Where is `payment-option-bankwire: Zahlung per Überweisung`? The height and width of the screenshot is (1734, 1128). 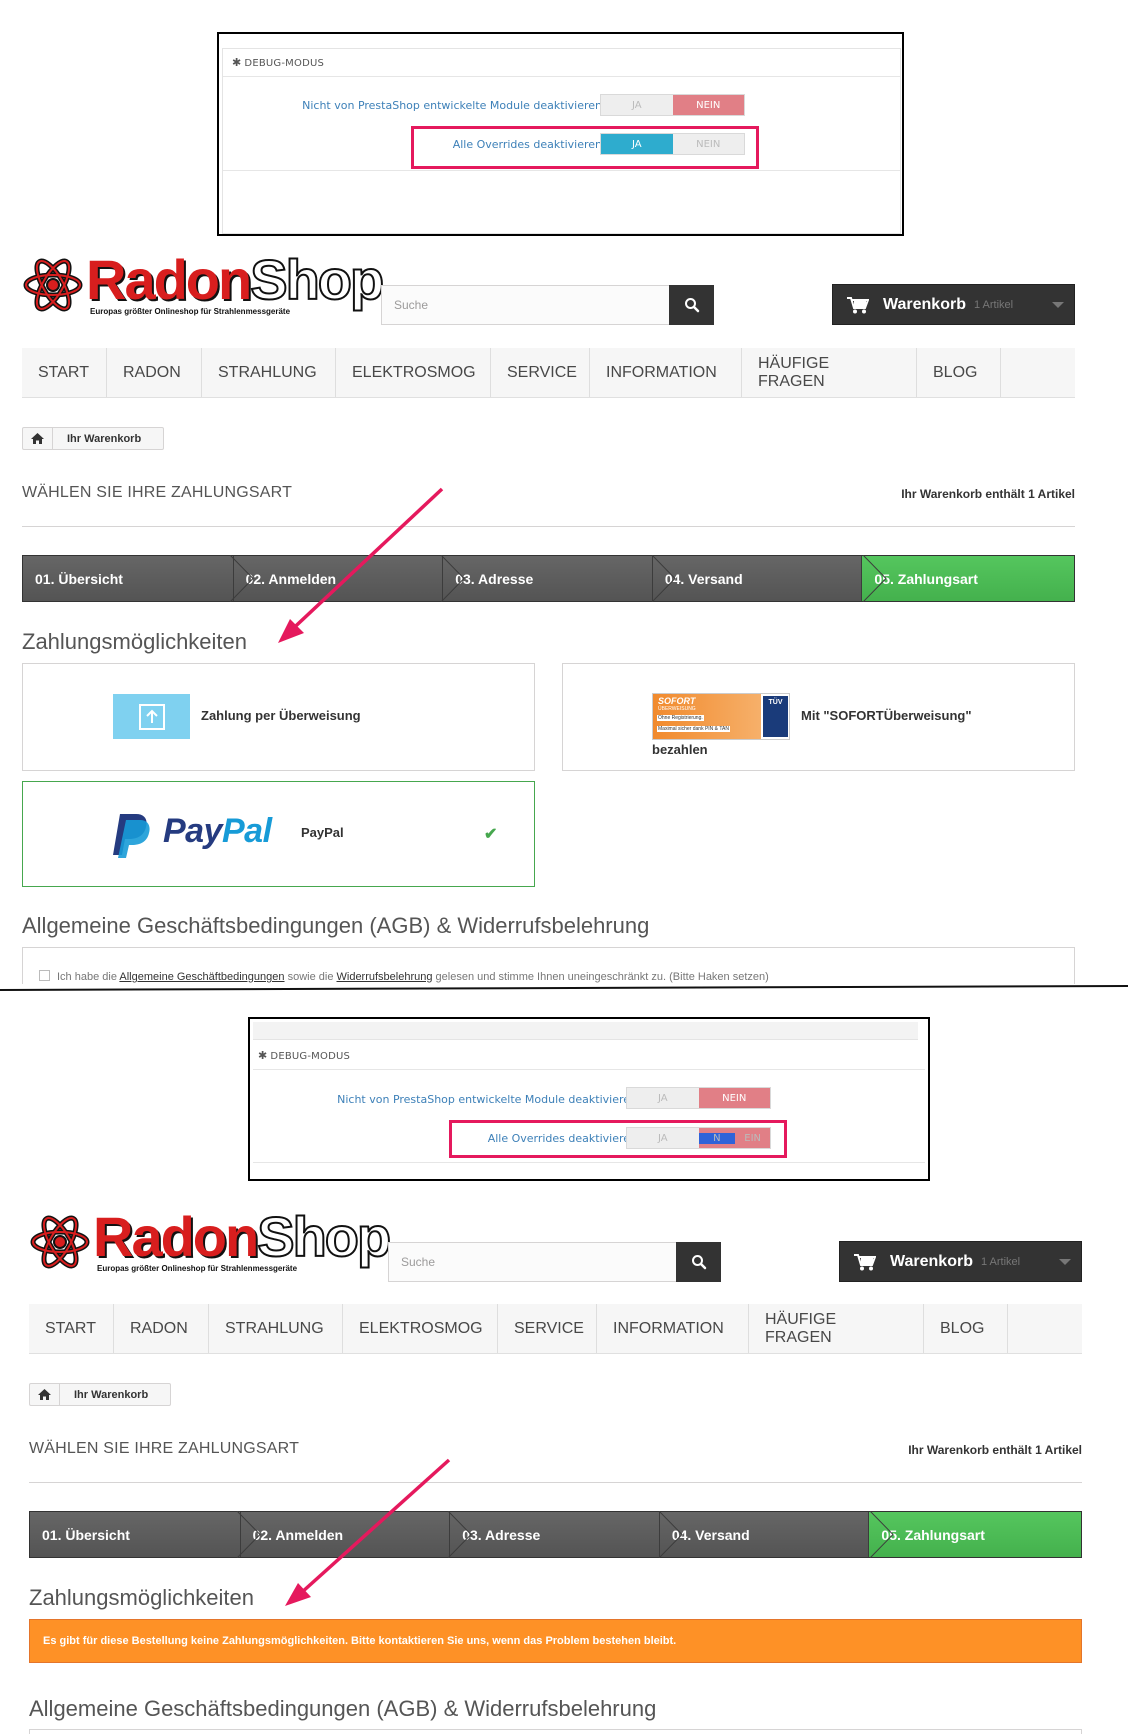
payment-option-bankwire: Zahlung per Überweisung is located at coordinates (278, 717).